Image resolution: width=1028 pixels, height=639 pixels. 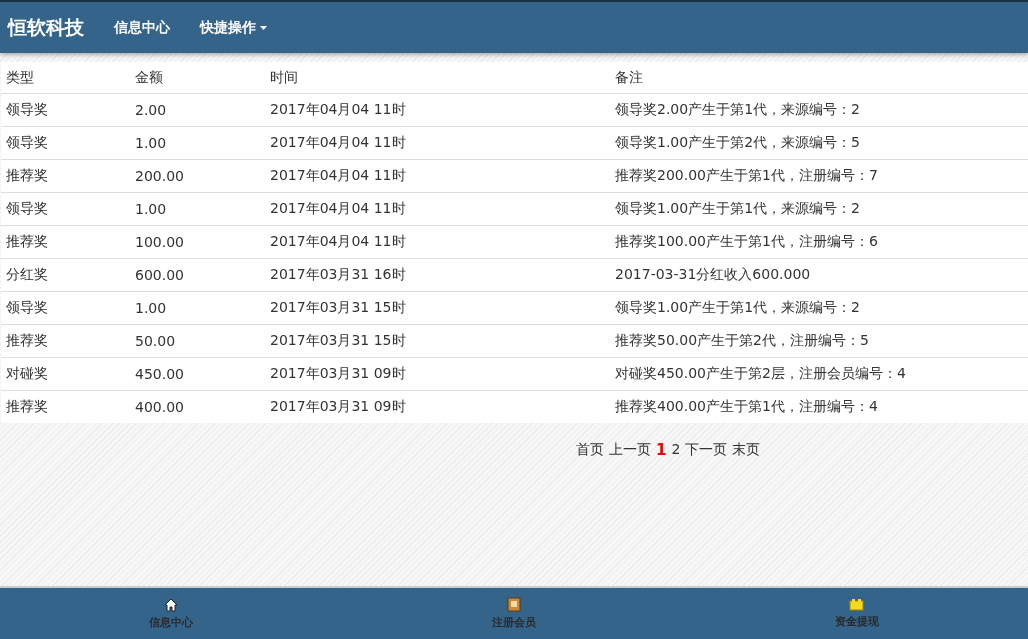 I want to click on column-header: 备注, so click(x=819, y=78).